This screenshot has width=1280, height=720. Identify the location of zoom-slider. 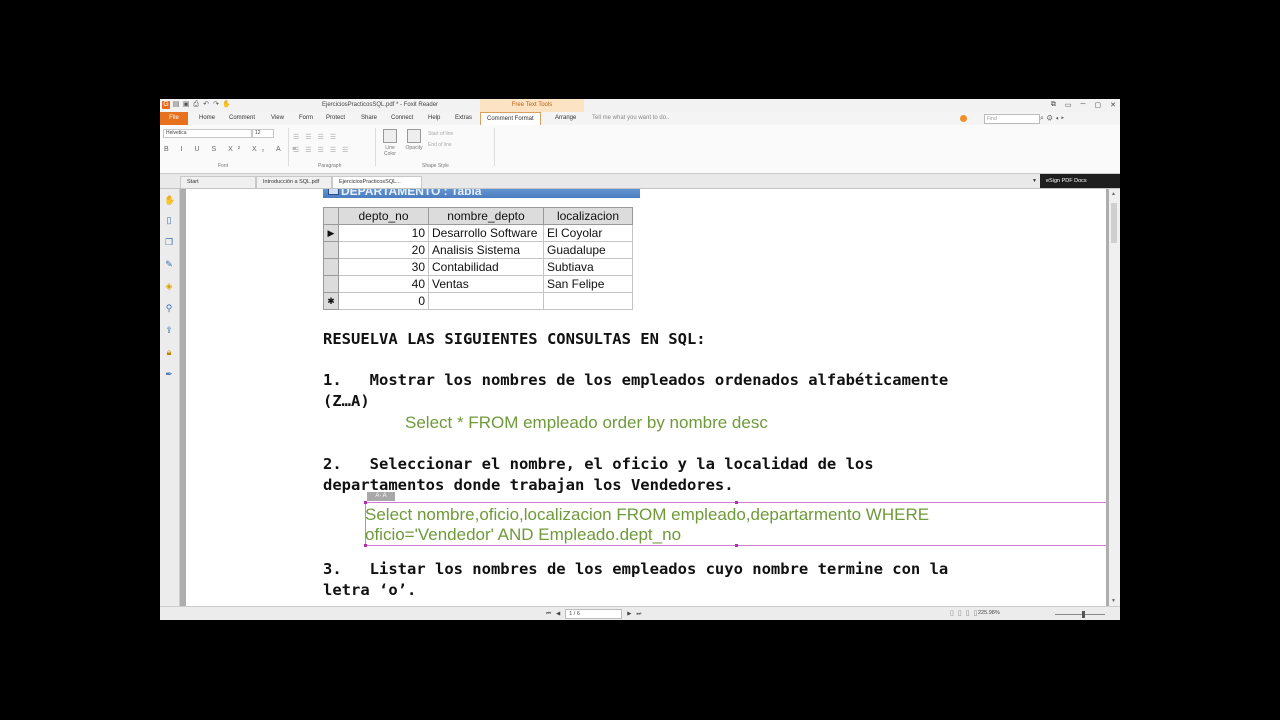
(1080, 614).